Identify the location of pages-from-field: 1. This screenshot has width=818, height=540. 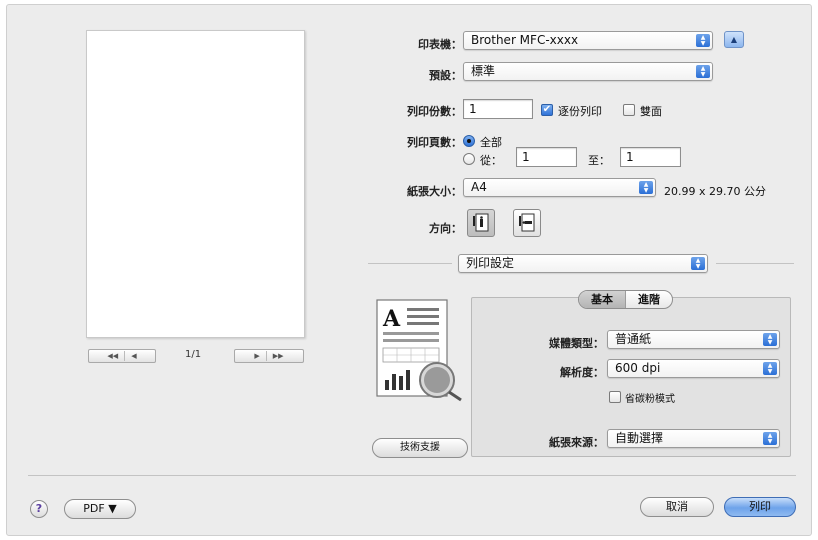
(546, 157).